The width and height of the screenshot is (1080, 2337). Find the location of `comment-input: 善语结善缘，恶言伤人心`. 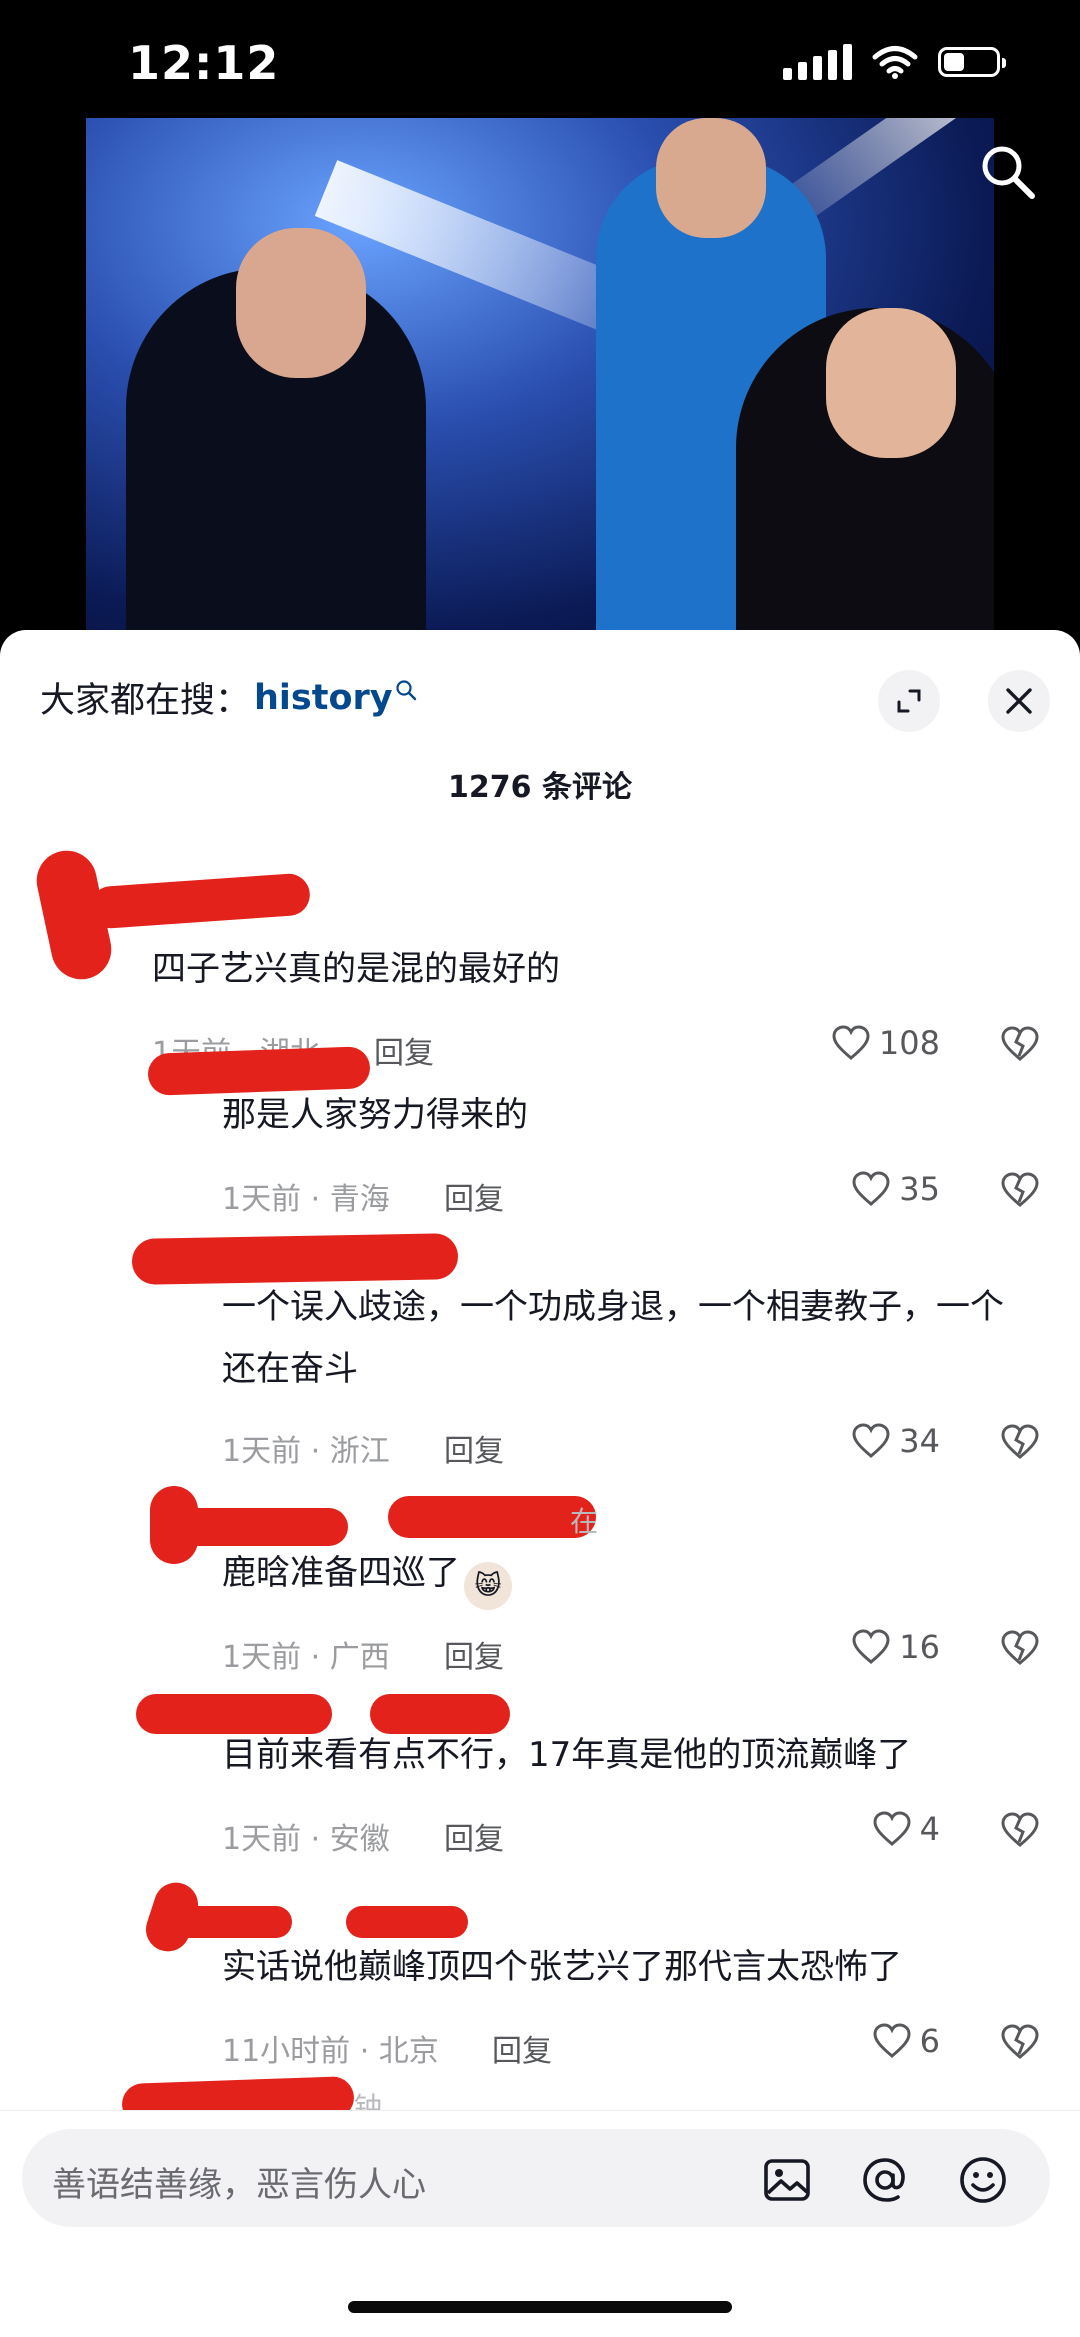

comment-input: 善语结善缘，恶言伤人心 is located at coordinates (536, 2178).